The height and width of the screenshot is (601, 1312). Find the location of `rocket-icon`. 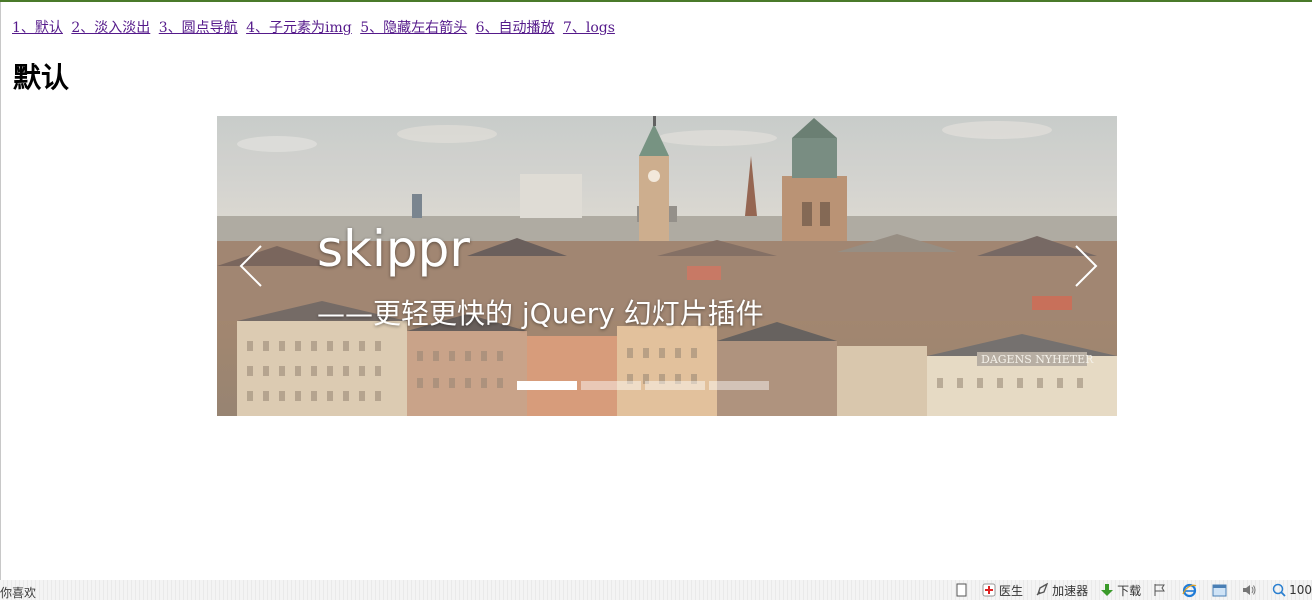

rocket-icon is located at coordinates (1042, 589).